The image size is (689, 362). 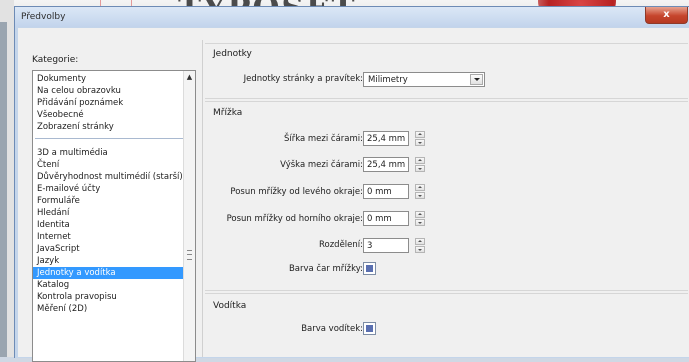 I want to click on scroll-up-icon: ▲, so click(x=189, y=77).